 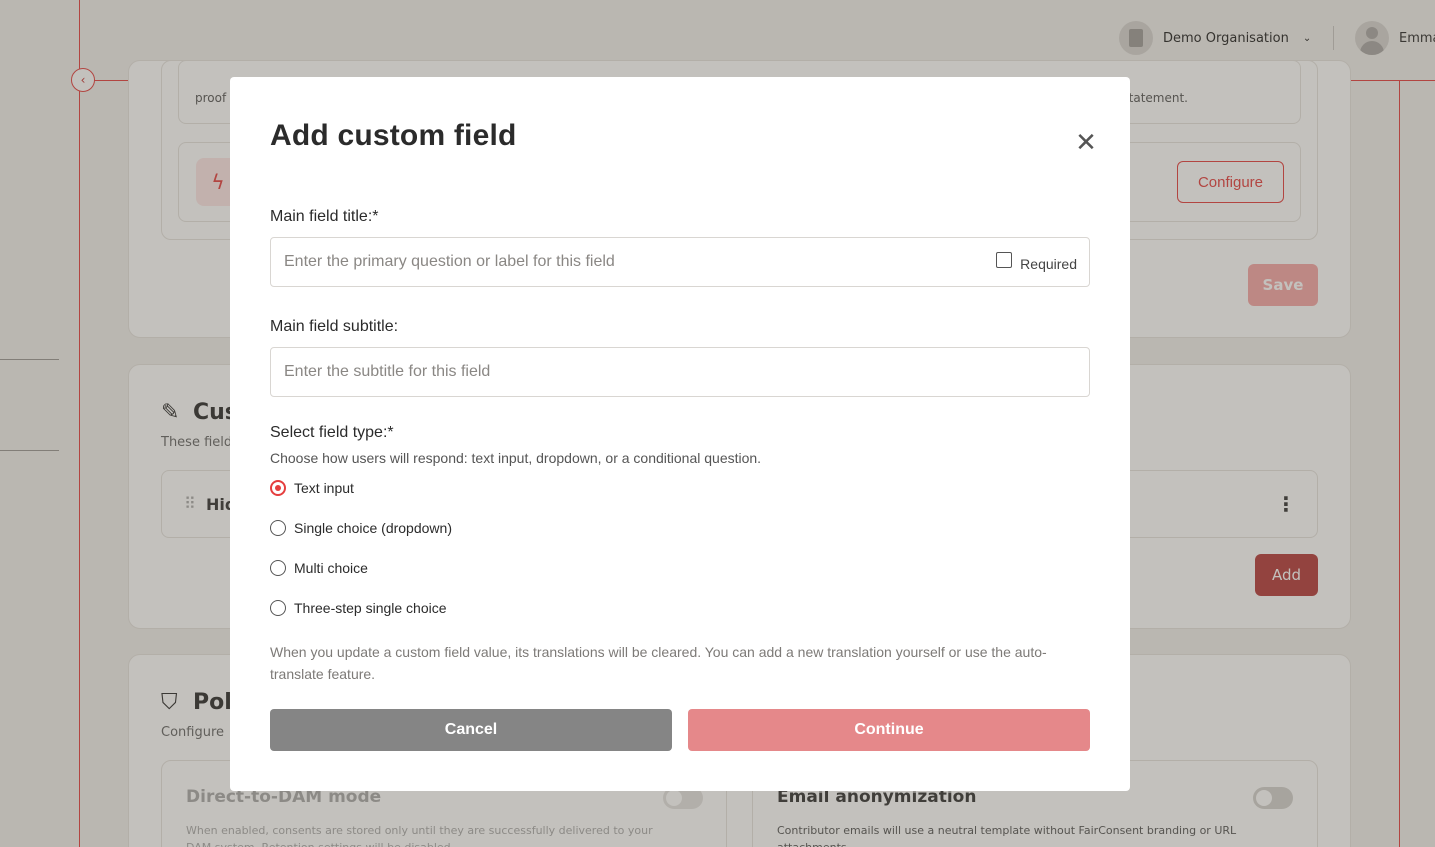 I want to click on radio-label: Single choice (dropdown), so click(x=373, y=528).